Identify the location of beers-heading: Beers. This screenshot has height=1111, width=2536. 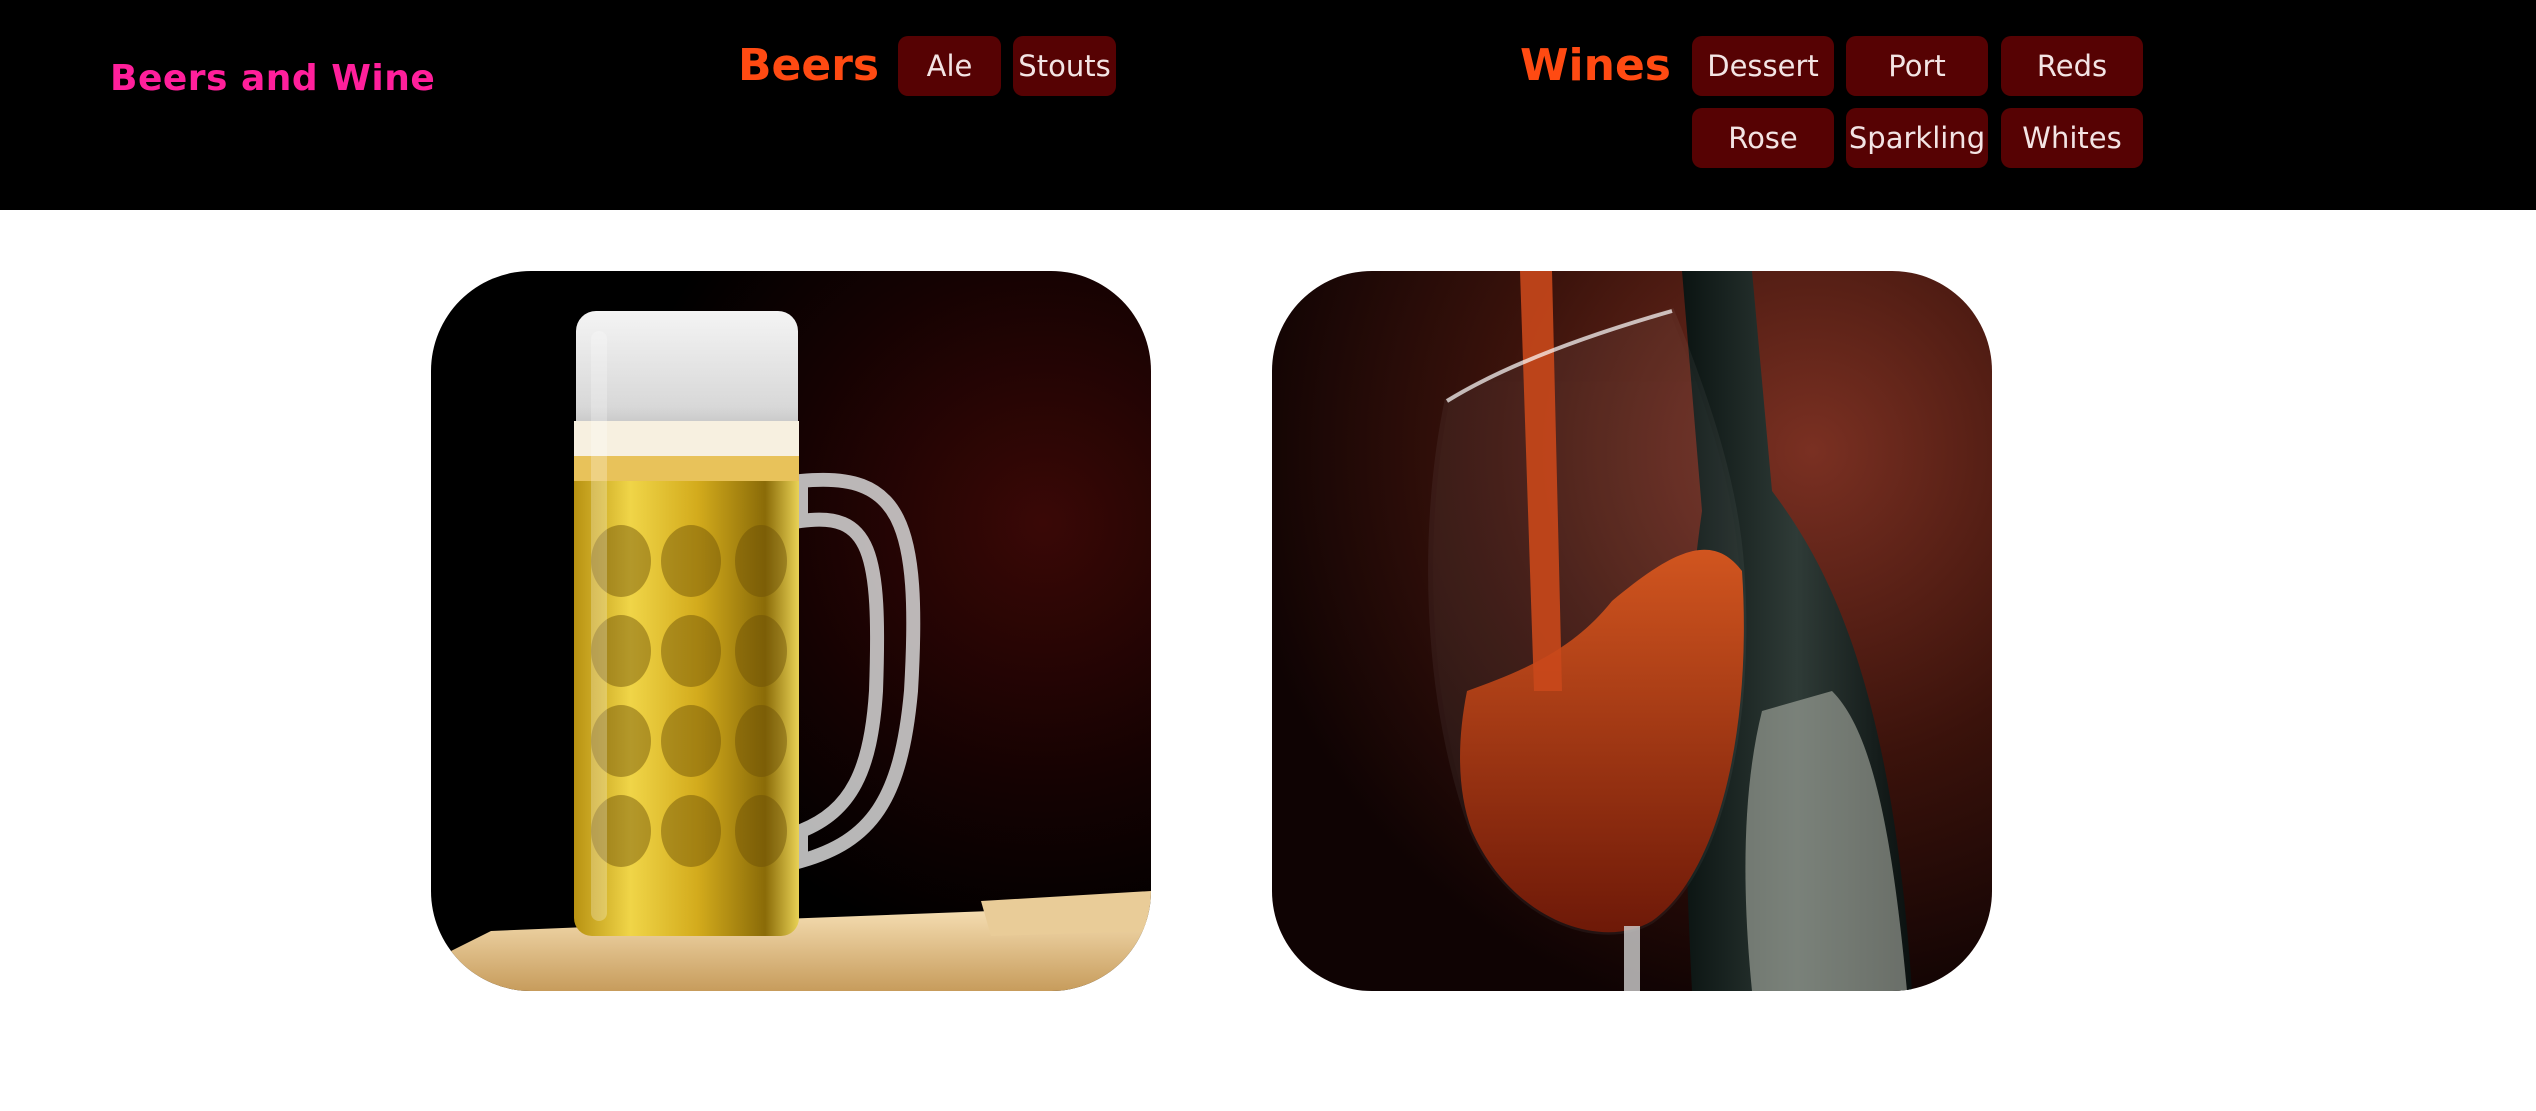
(809, 65).